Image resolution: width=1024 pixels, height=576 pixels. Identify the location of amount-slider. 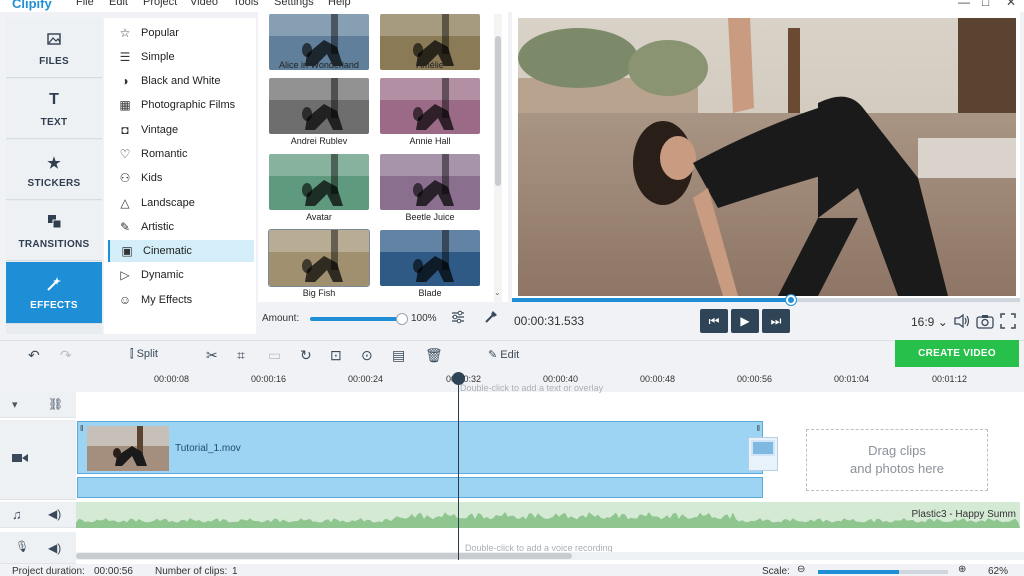
(359, 319).